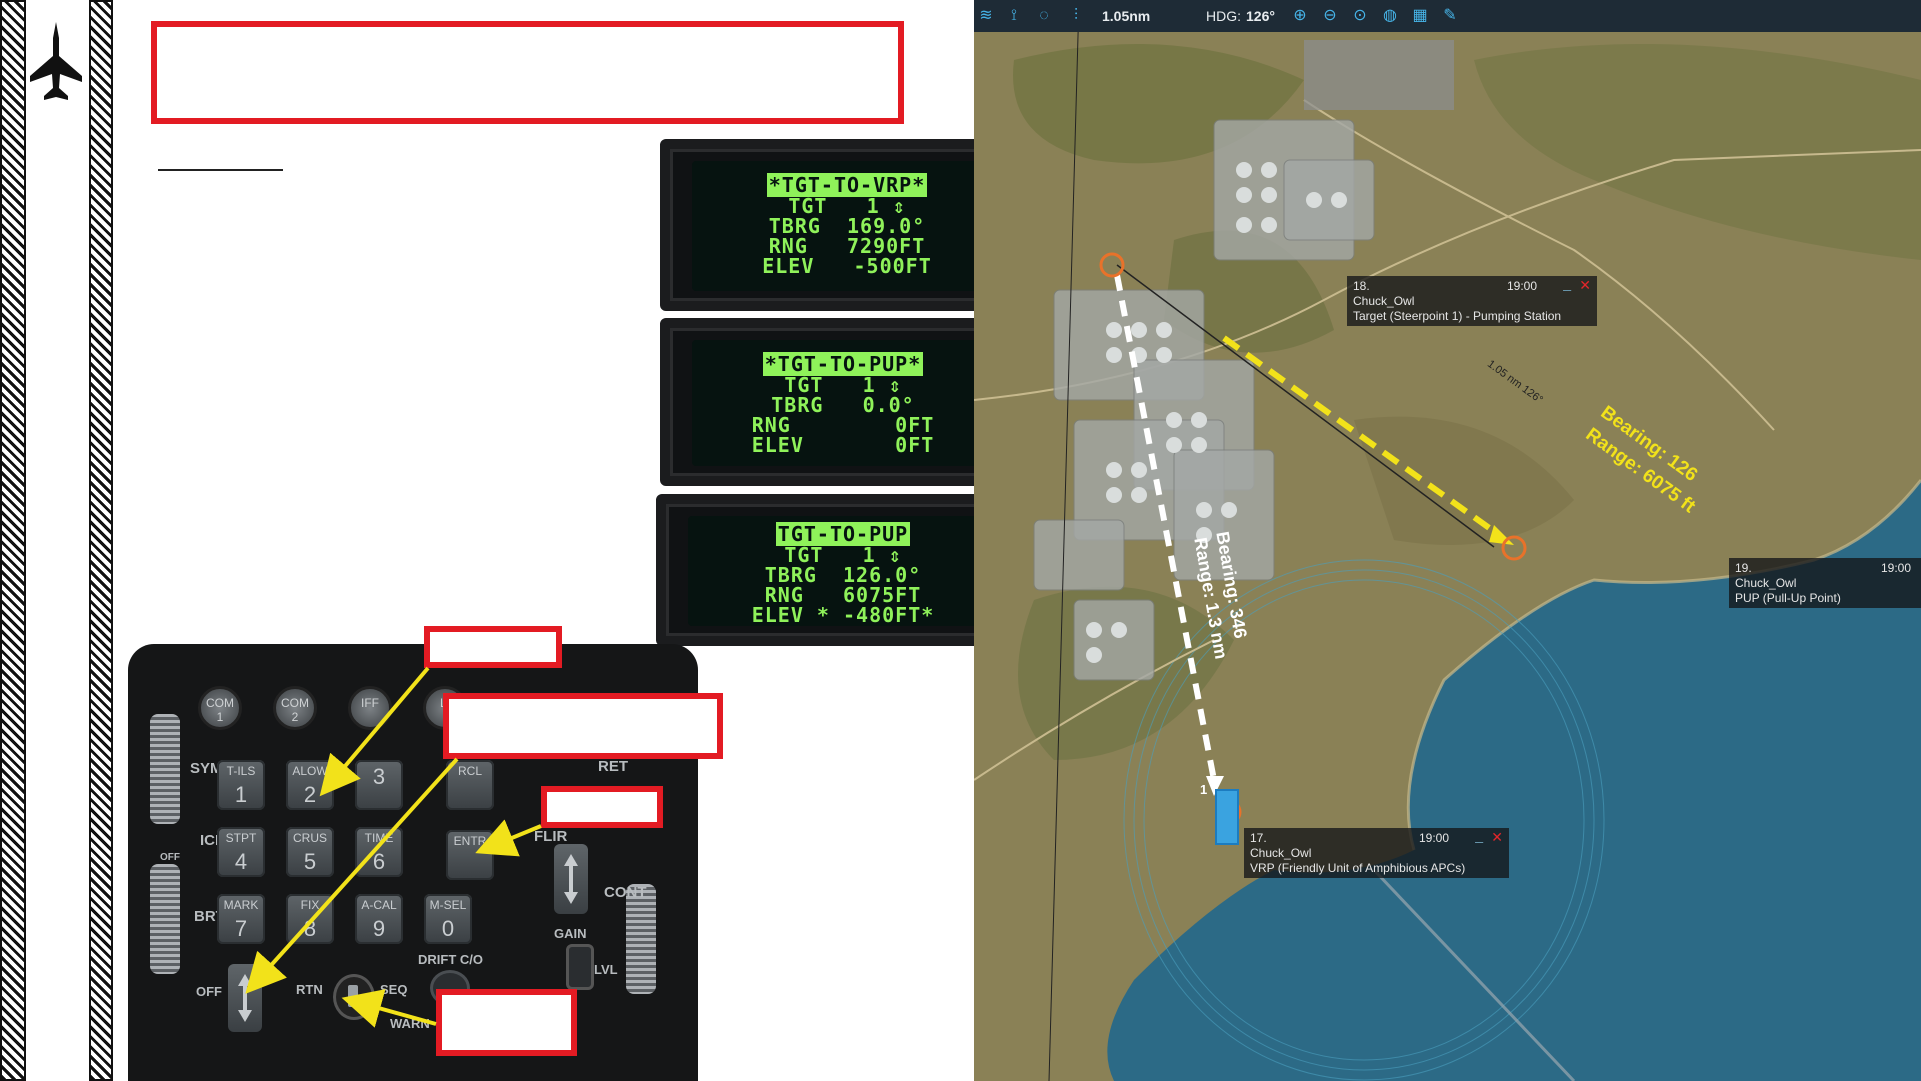  I want to click on zoom-fit-icon: ⊙, so click(1360, 16).